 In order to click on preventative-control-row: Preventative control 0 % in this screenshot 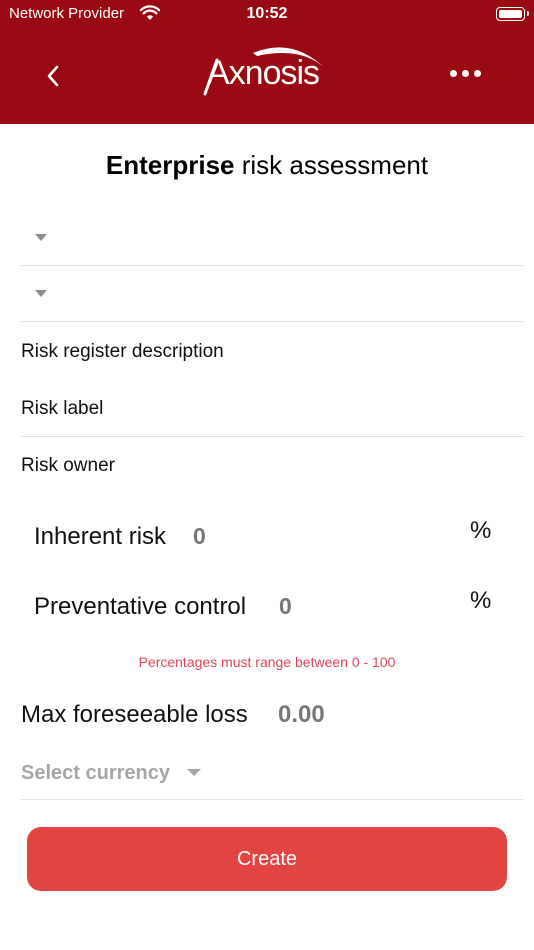, I will do `click(269, 605)`.